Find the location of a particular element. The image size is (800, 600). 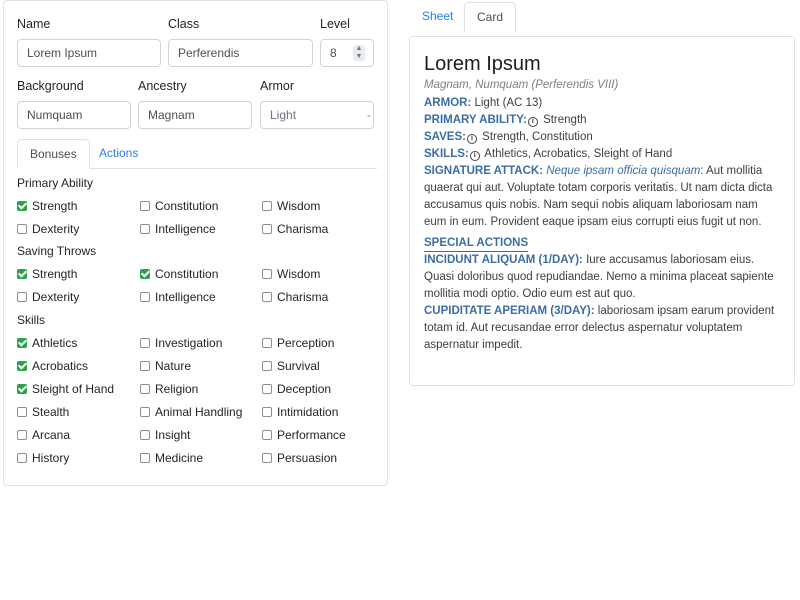

tab-card: Card is located at coordinates (490, 17).